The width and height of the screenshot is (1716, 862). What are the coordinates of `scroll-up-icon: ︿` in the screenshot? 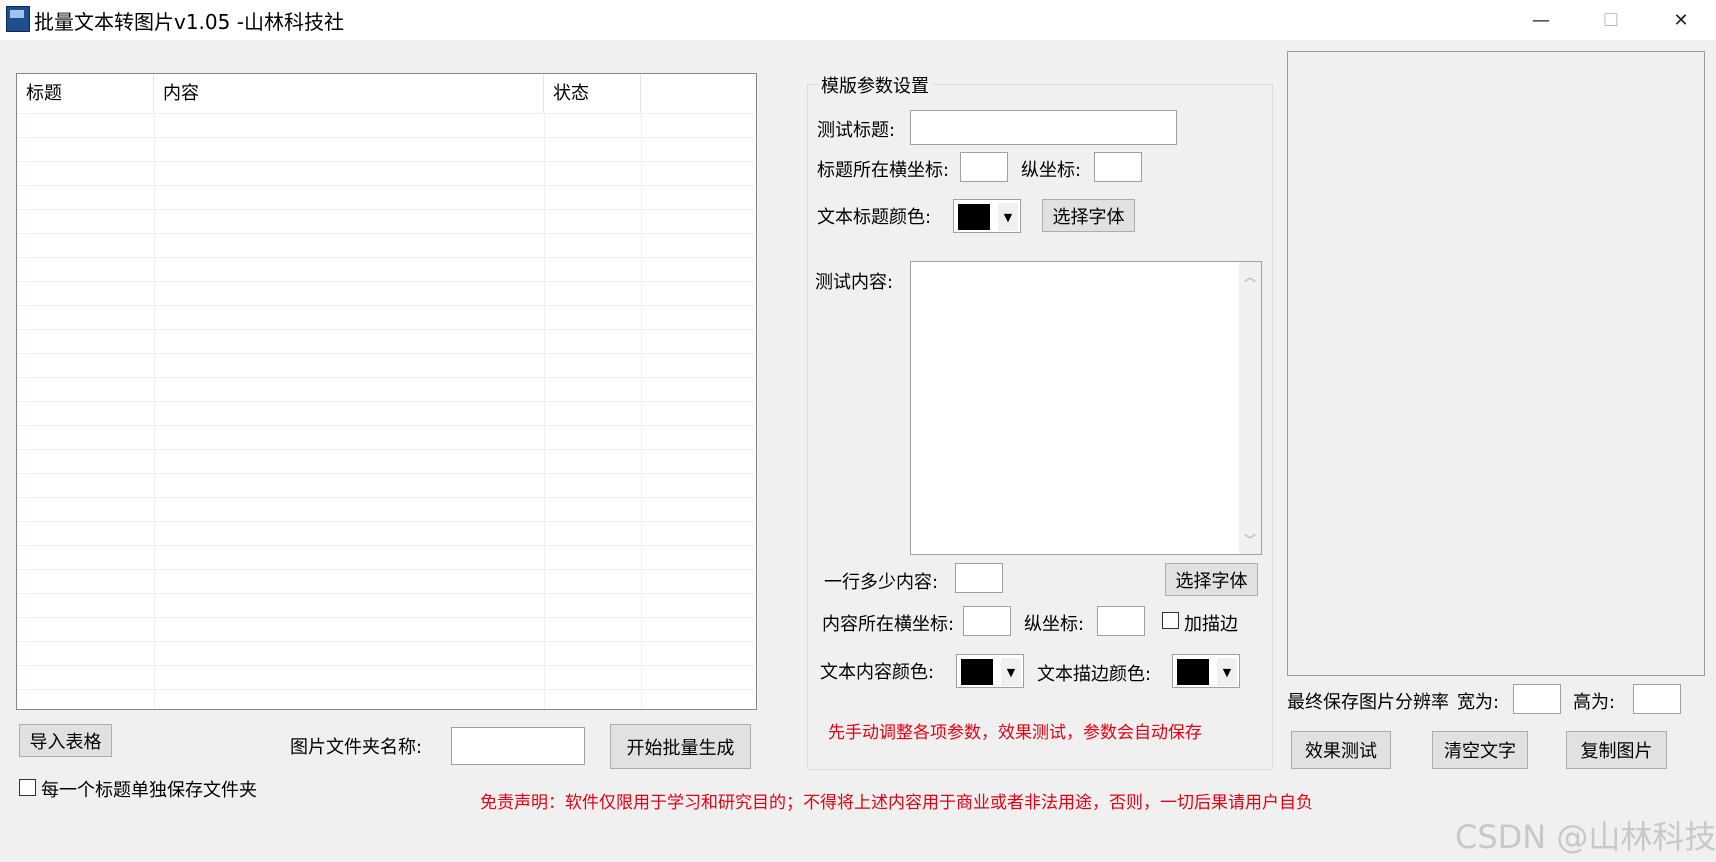 It's located at (1250, 276).